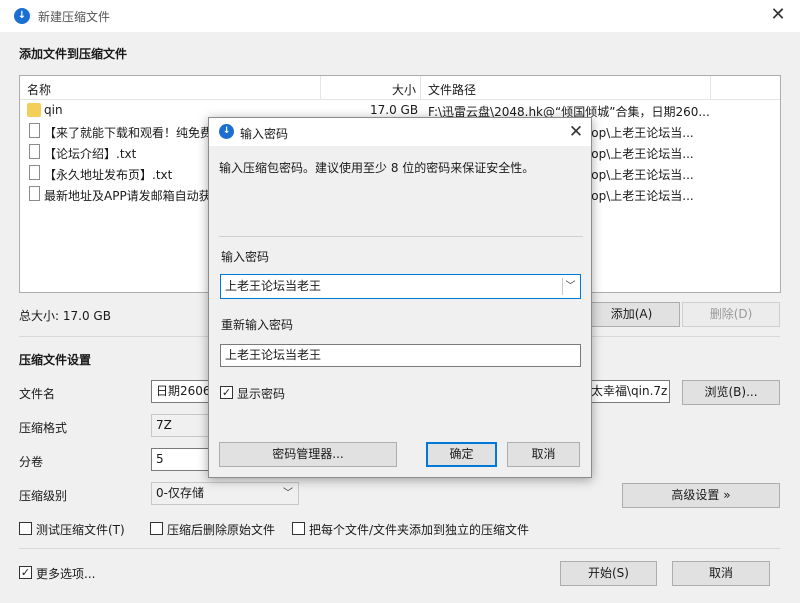 The image size is (800, 603). What do you see at coordinates (25, 572) in the screenshot?
I see `more-options-checkbox: ✓` at bounding box center [25, 572].